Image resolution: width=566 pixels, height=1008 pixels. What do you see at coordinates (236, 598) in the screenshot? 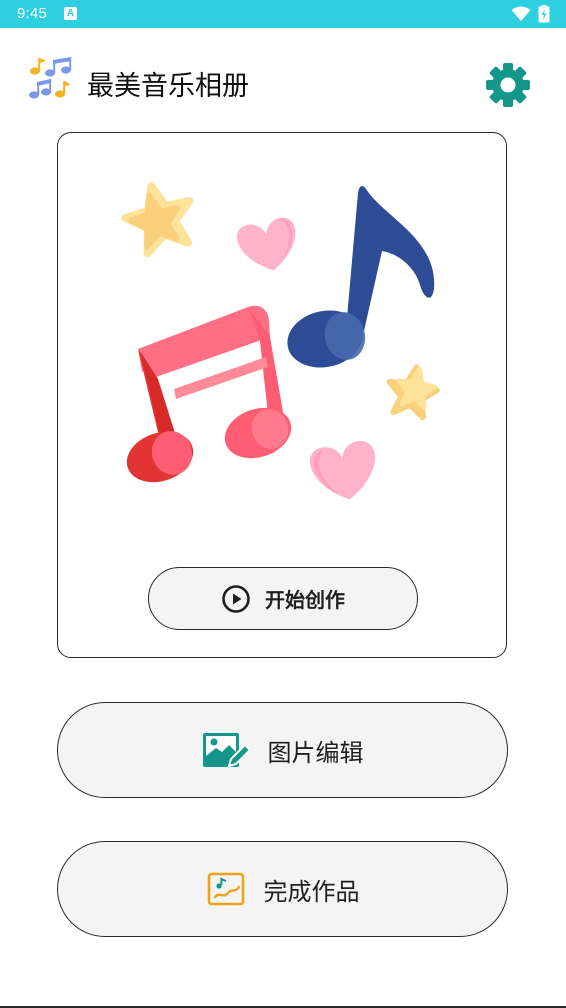
I see `play-circle-icon` at bounding box center [236, 598].